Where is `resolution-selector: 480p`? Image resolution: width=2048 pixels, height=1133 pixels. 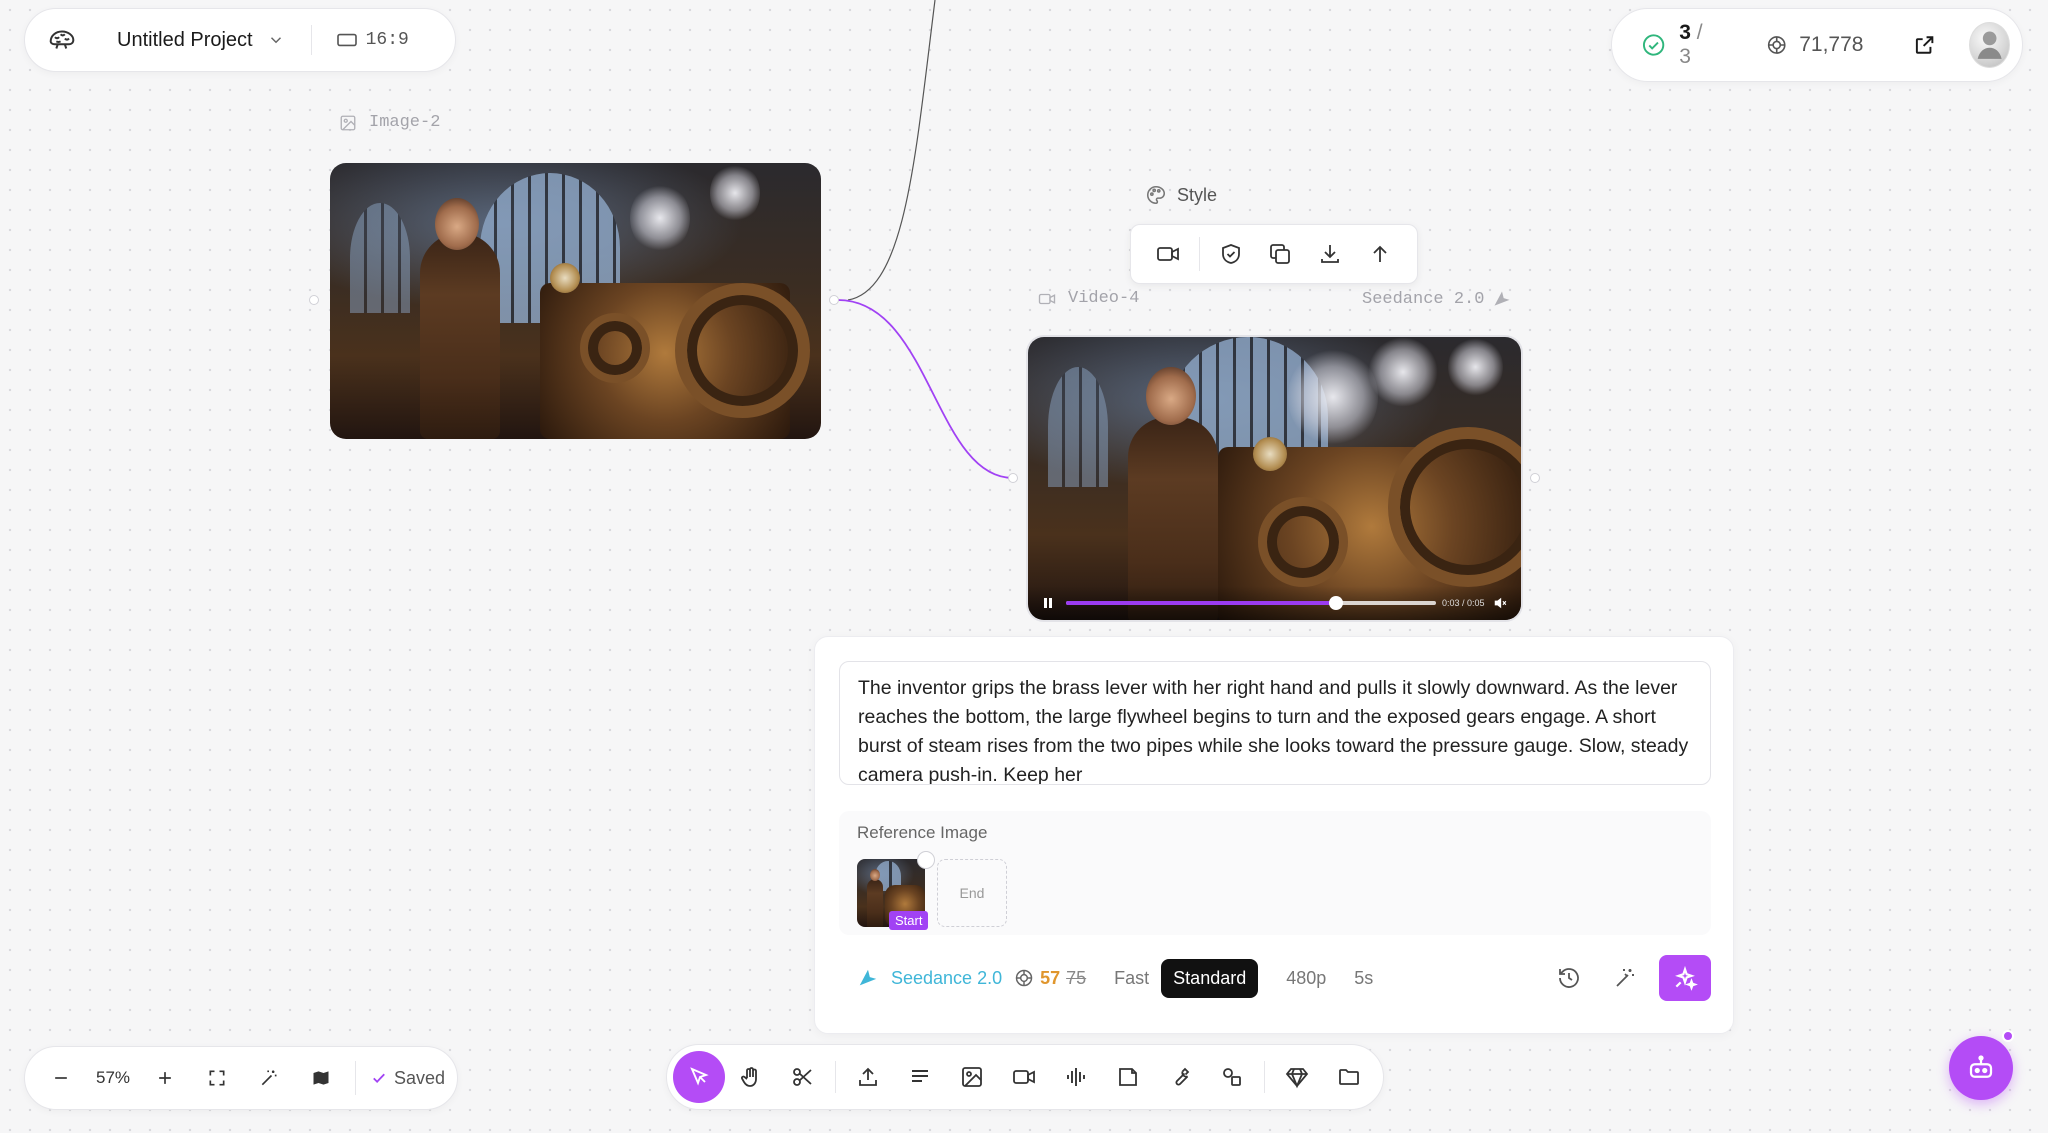 resolution-selector: 480p is located at coordinates (1306, 978).